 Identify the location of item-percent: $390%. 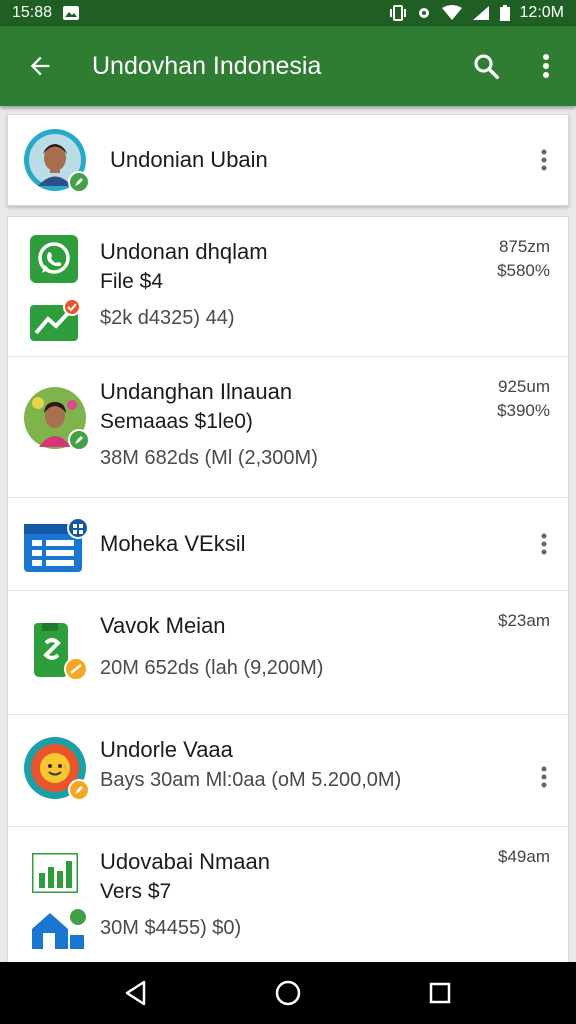
(523, 410).